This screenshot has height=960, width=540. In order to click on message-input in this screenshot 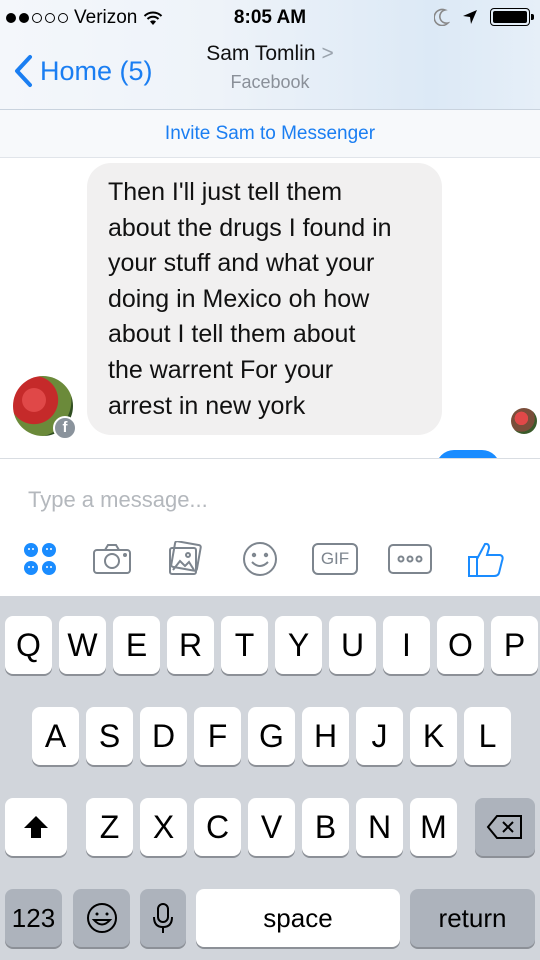, I will do `click(268, 500)`.